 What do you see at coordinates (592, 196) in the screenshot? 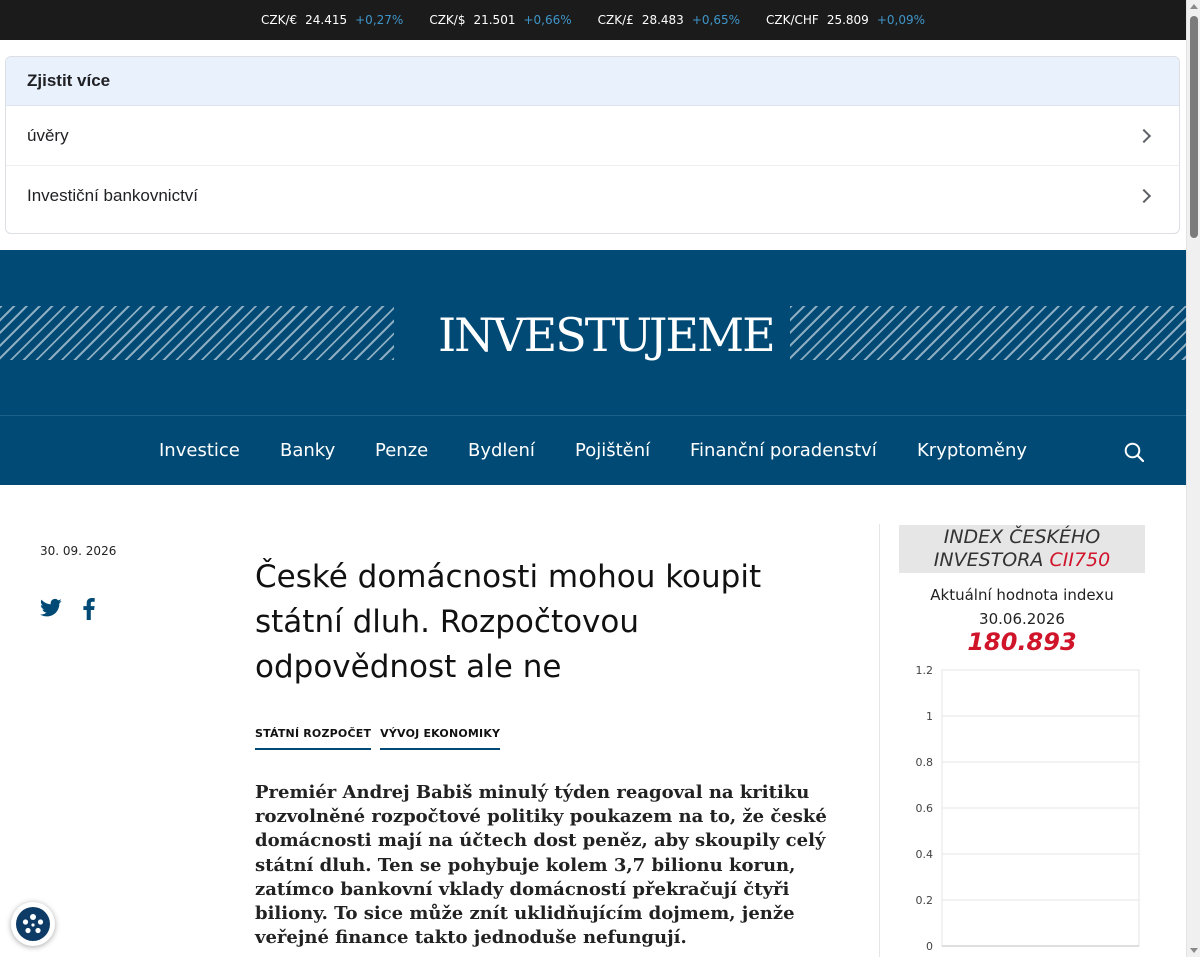
I see `learn-more-item-investment-banking: Investiční bankovnictví` at bounding box center [592, 196].